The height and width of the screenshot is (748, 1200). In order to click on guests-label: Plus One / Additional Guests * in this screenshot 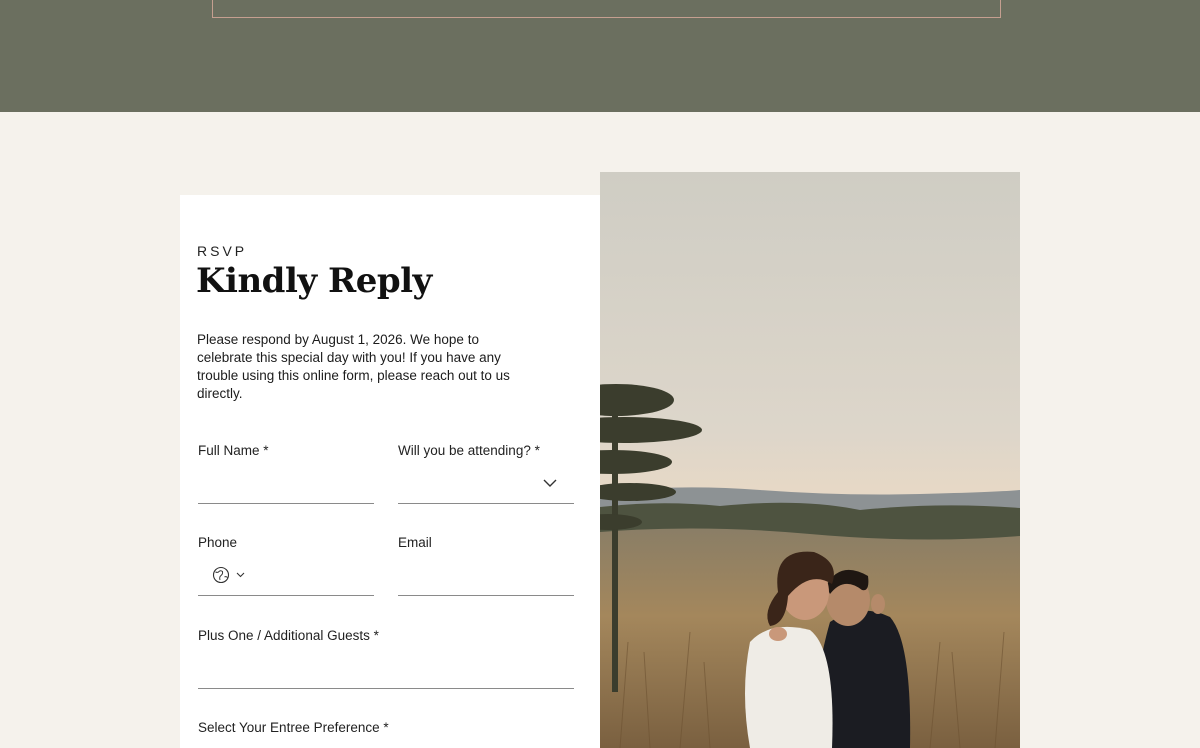, I will do `click(288, 635)`.